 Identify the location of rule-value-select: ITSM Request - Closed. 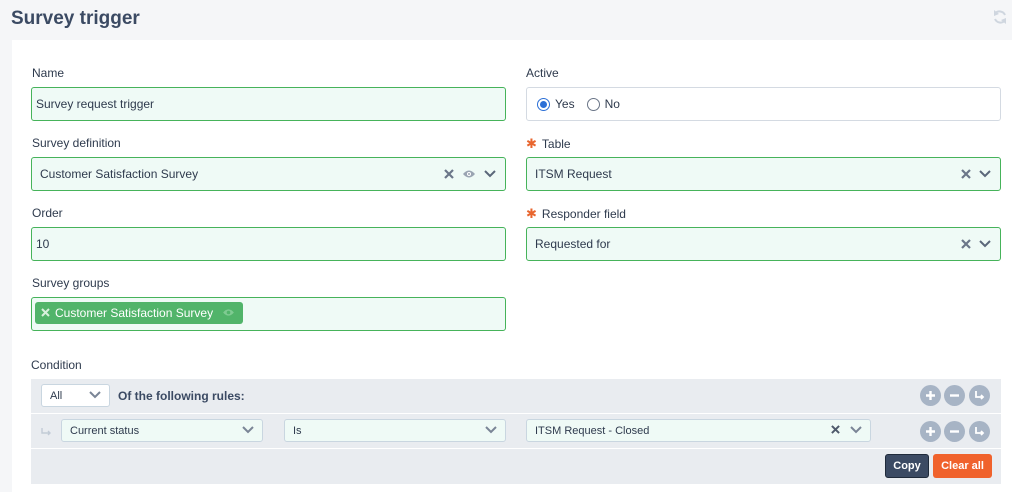
(698, 430).